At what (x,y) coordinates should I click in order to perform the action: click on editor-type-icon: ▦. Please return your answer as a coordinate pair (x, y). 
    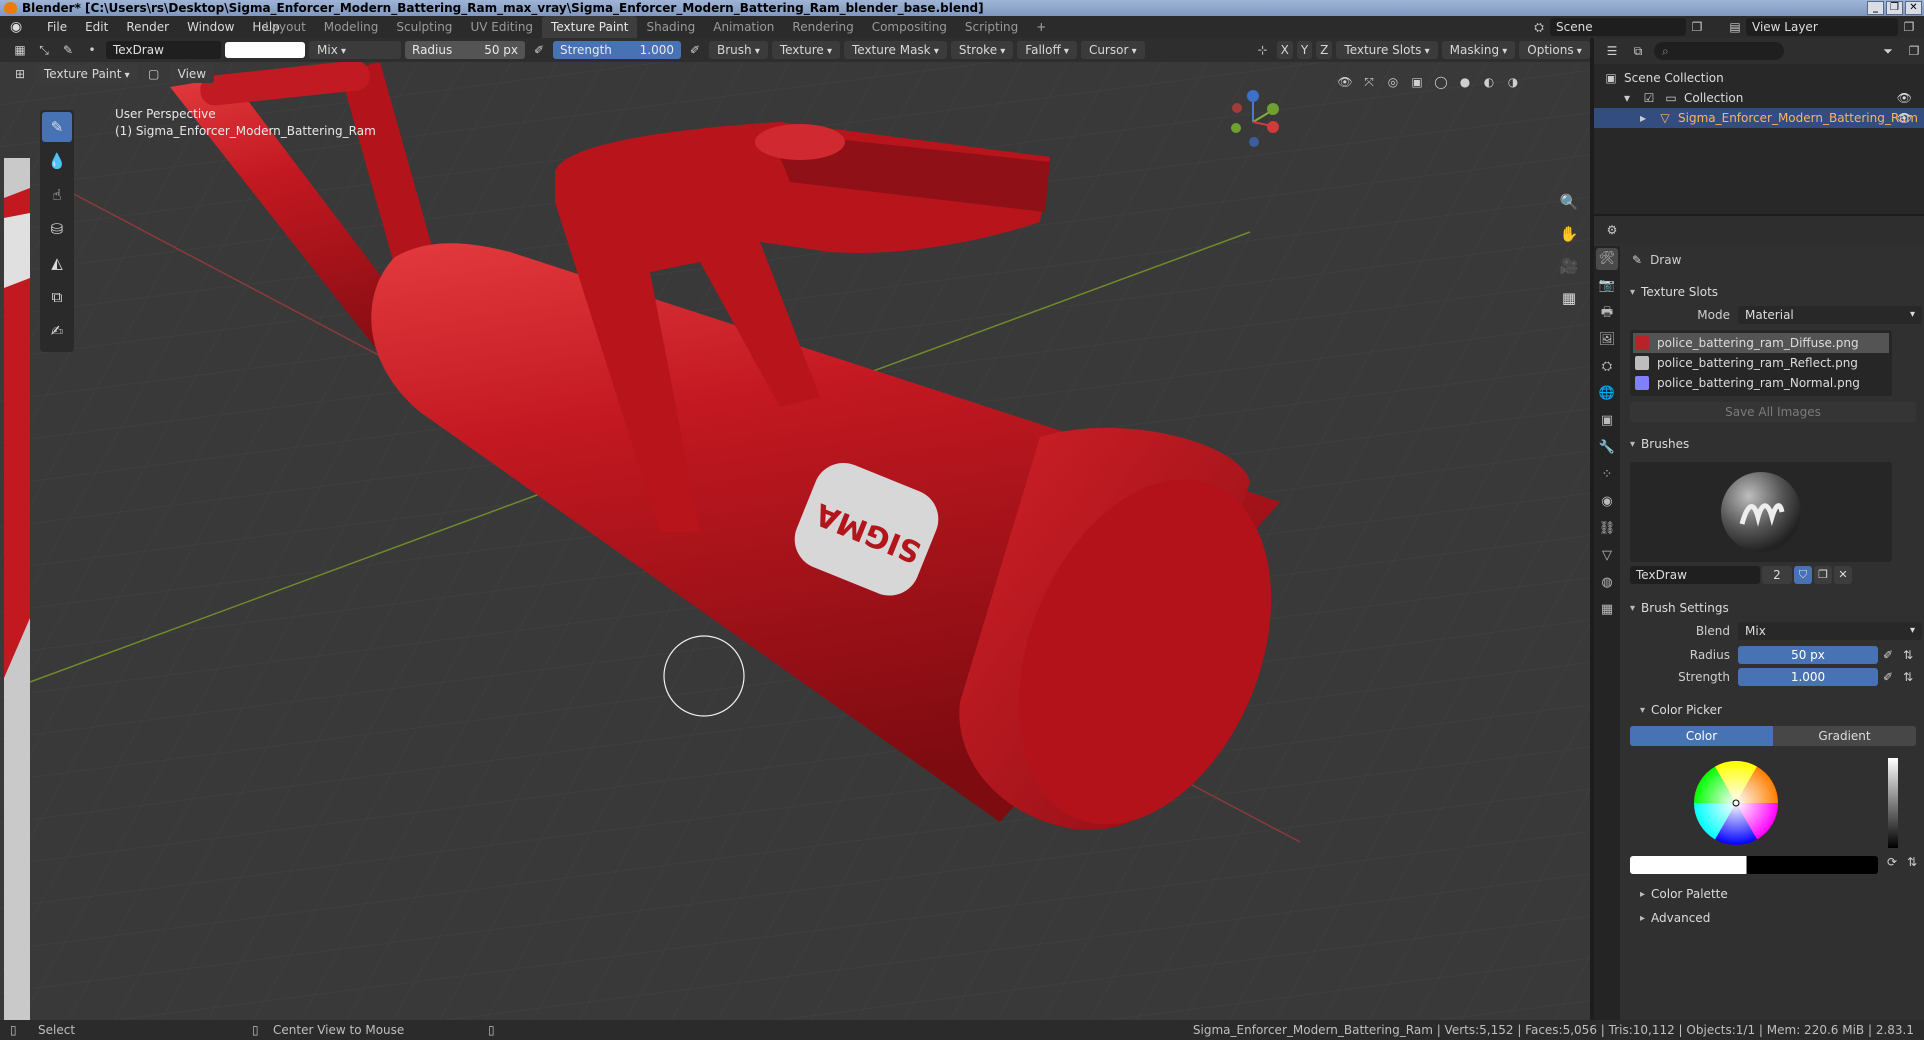
    Looking at the image, I should click on (20, 50).